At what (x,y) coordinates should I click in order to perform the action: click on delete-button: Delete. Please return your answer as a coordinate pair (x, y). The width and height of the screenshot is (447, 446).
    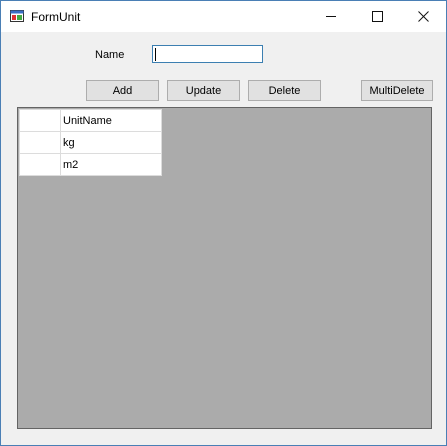
    Looking at the image, I should click on (284, 90).